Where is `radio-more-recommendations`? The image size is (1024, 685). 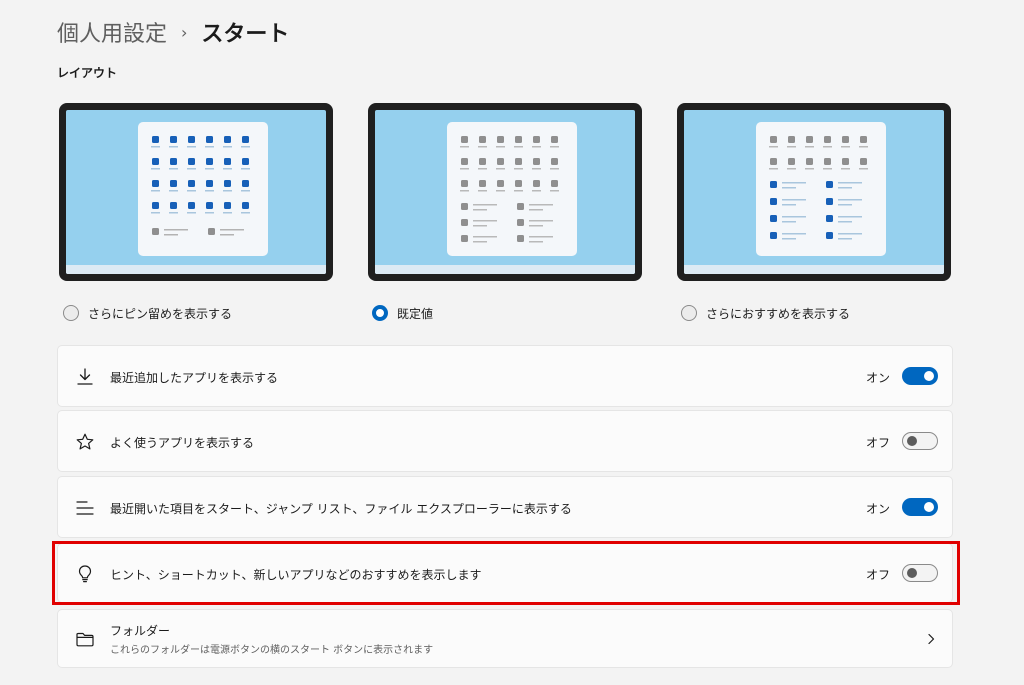 radio-more-recommendations is located at coordinates (689, 313).